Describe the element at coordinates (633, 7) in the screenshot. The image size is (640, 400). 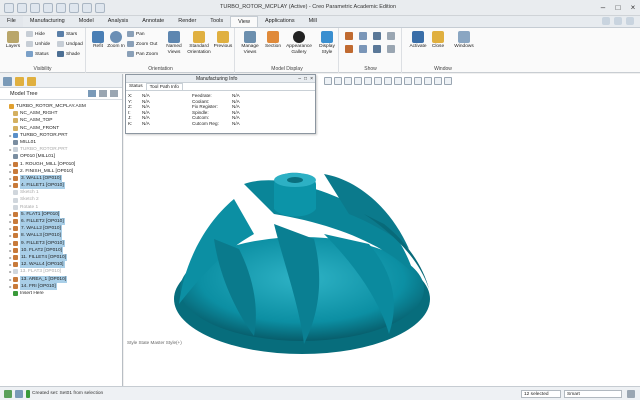
I see `close-icon: ×` at that location.